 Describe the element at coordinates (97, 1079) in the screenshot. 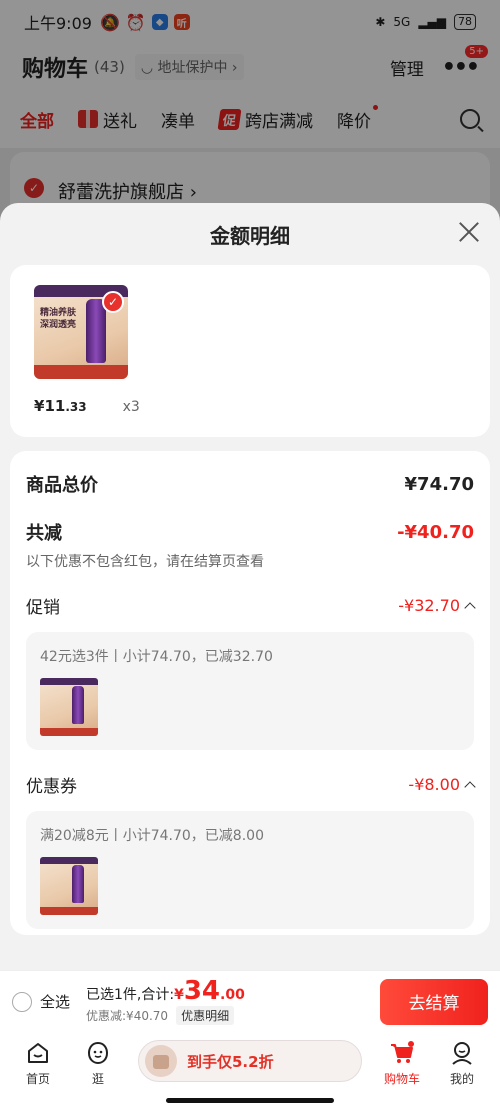

I see `nav-browse-label: 逛` at that location.